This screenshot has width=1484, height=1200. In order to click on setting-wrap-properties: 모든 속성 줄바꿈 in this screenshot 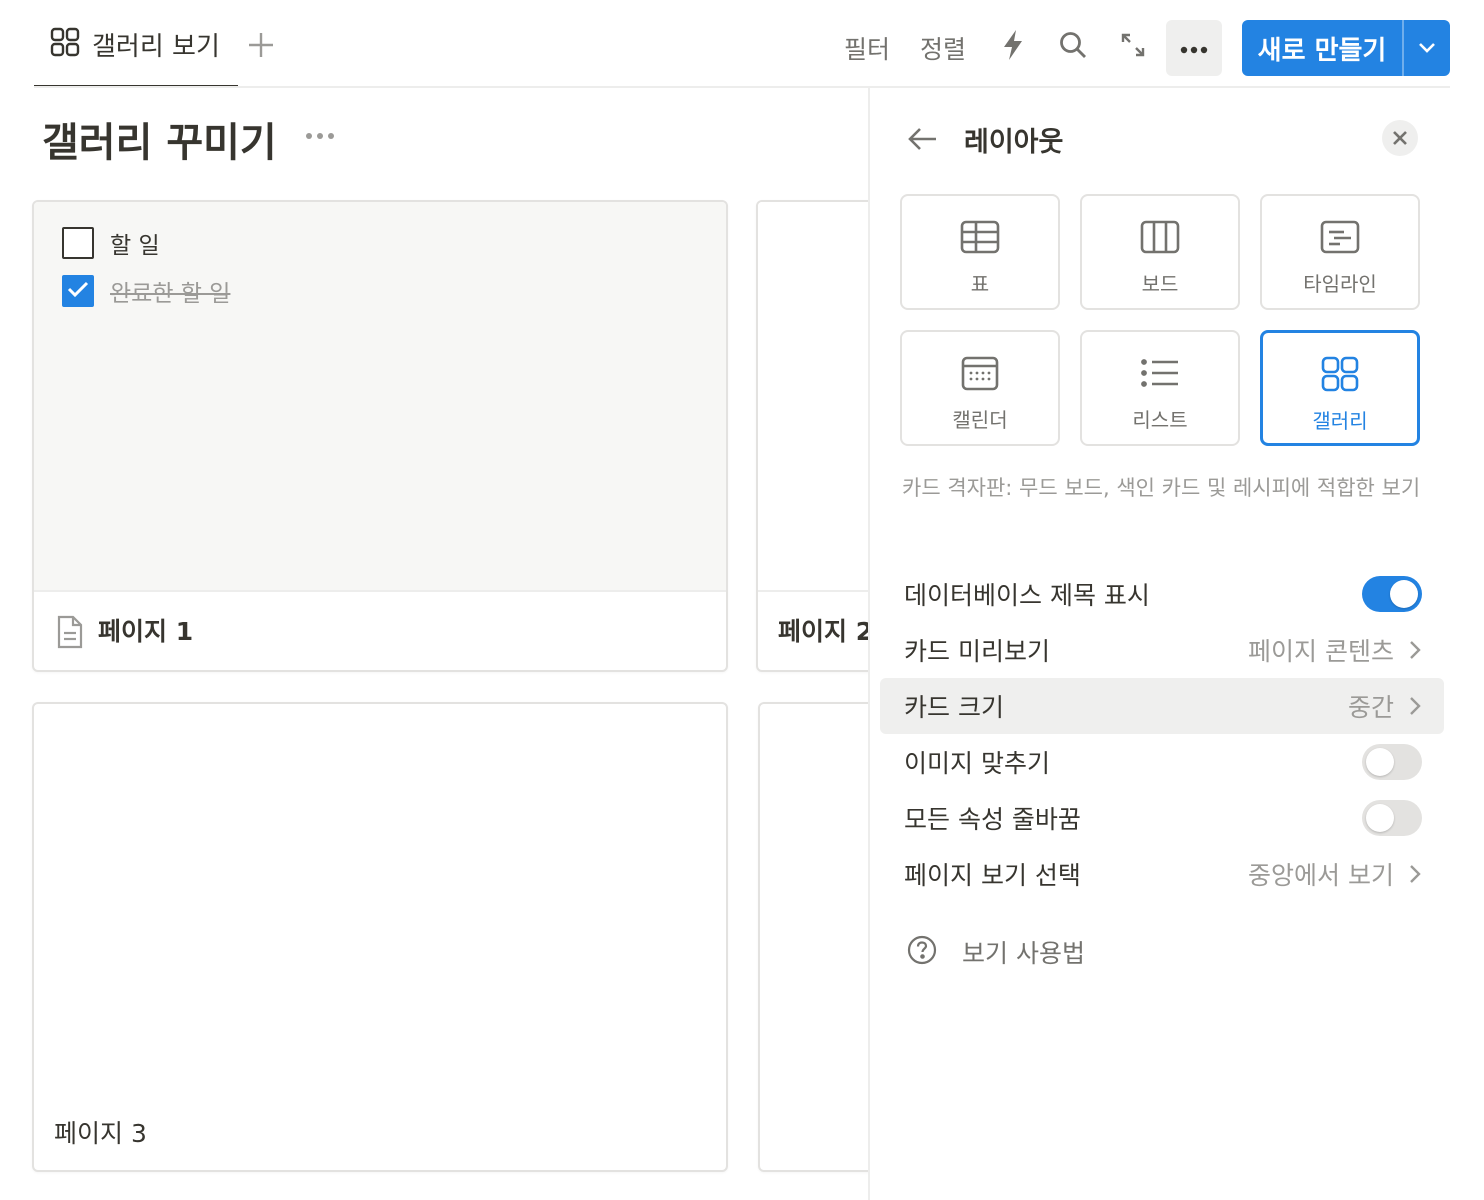, I will do `click(1162, 818)`.